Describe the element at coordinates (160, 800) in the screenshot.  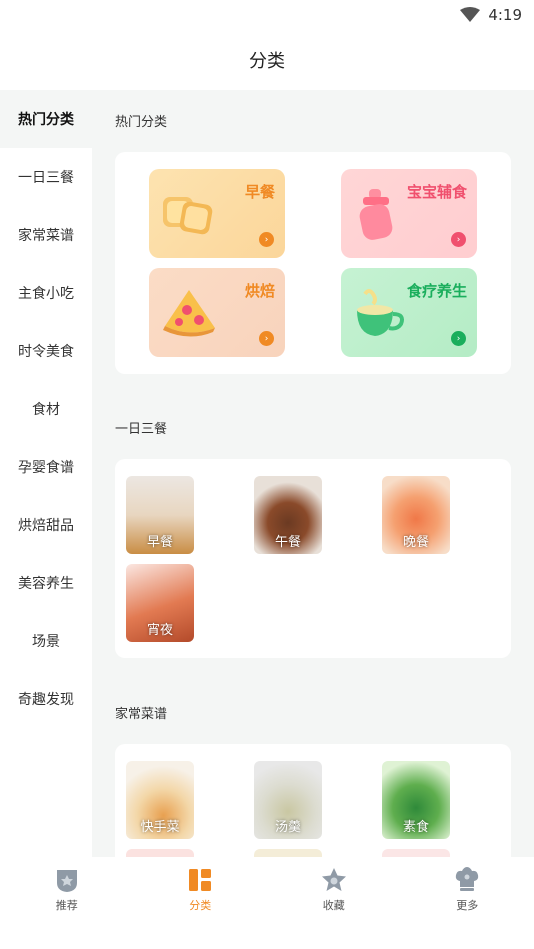
I see `home-quick-dish: 快手菜` at that location.